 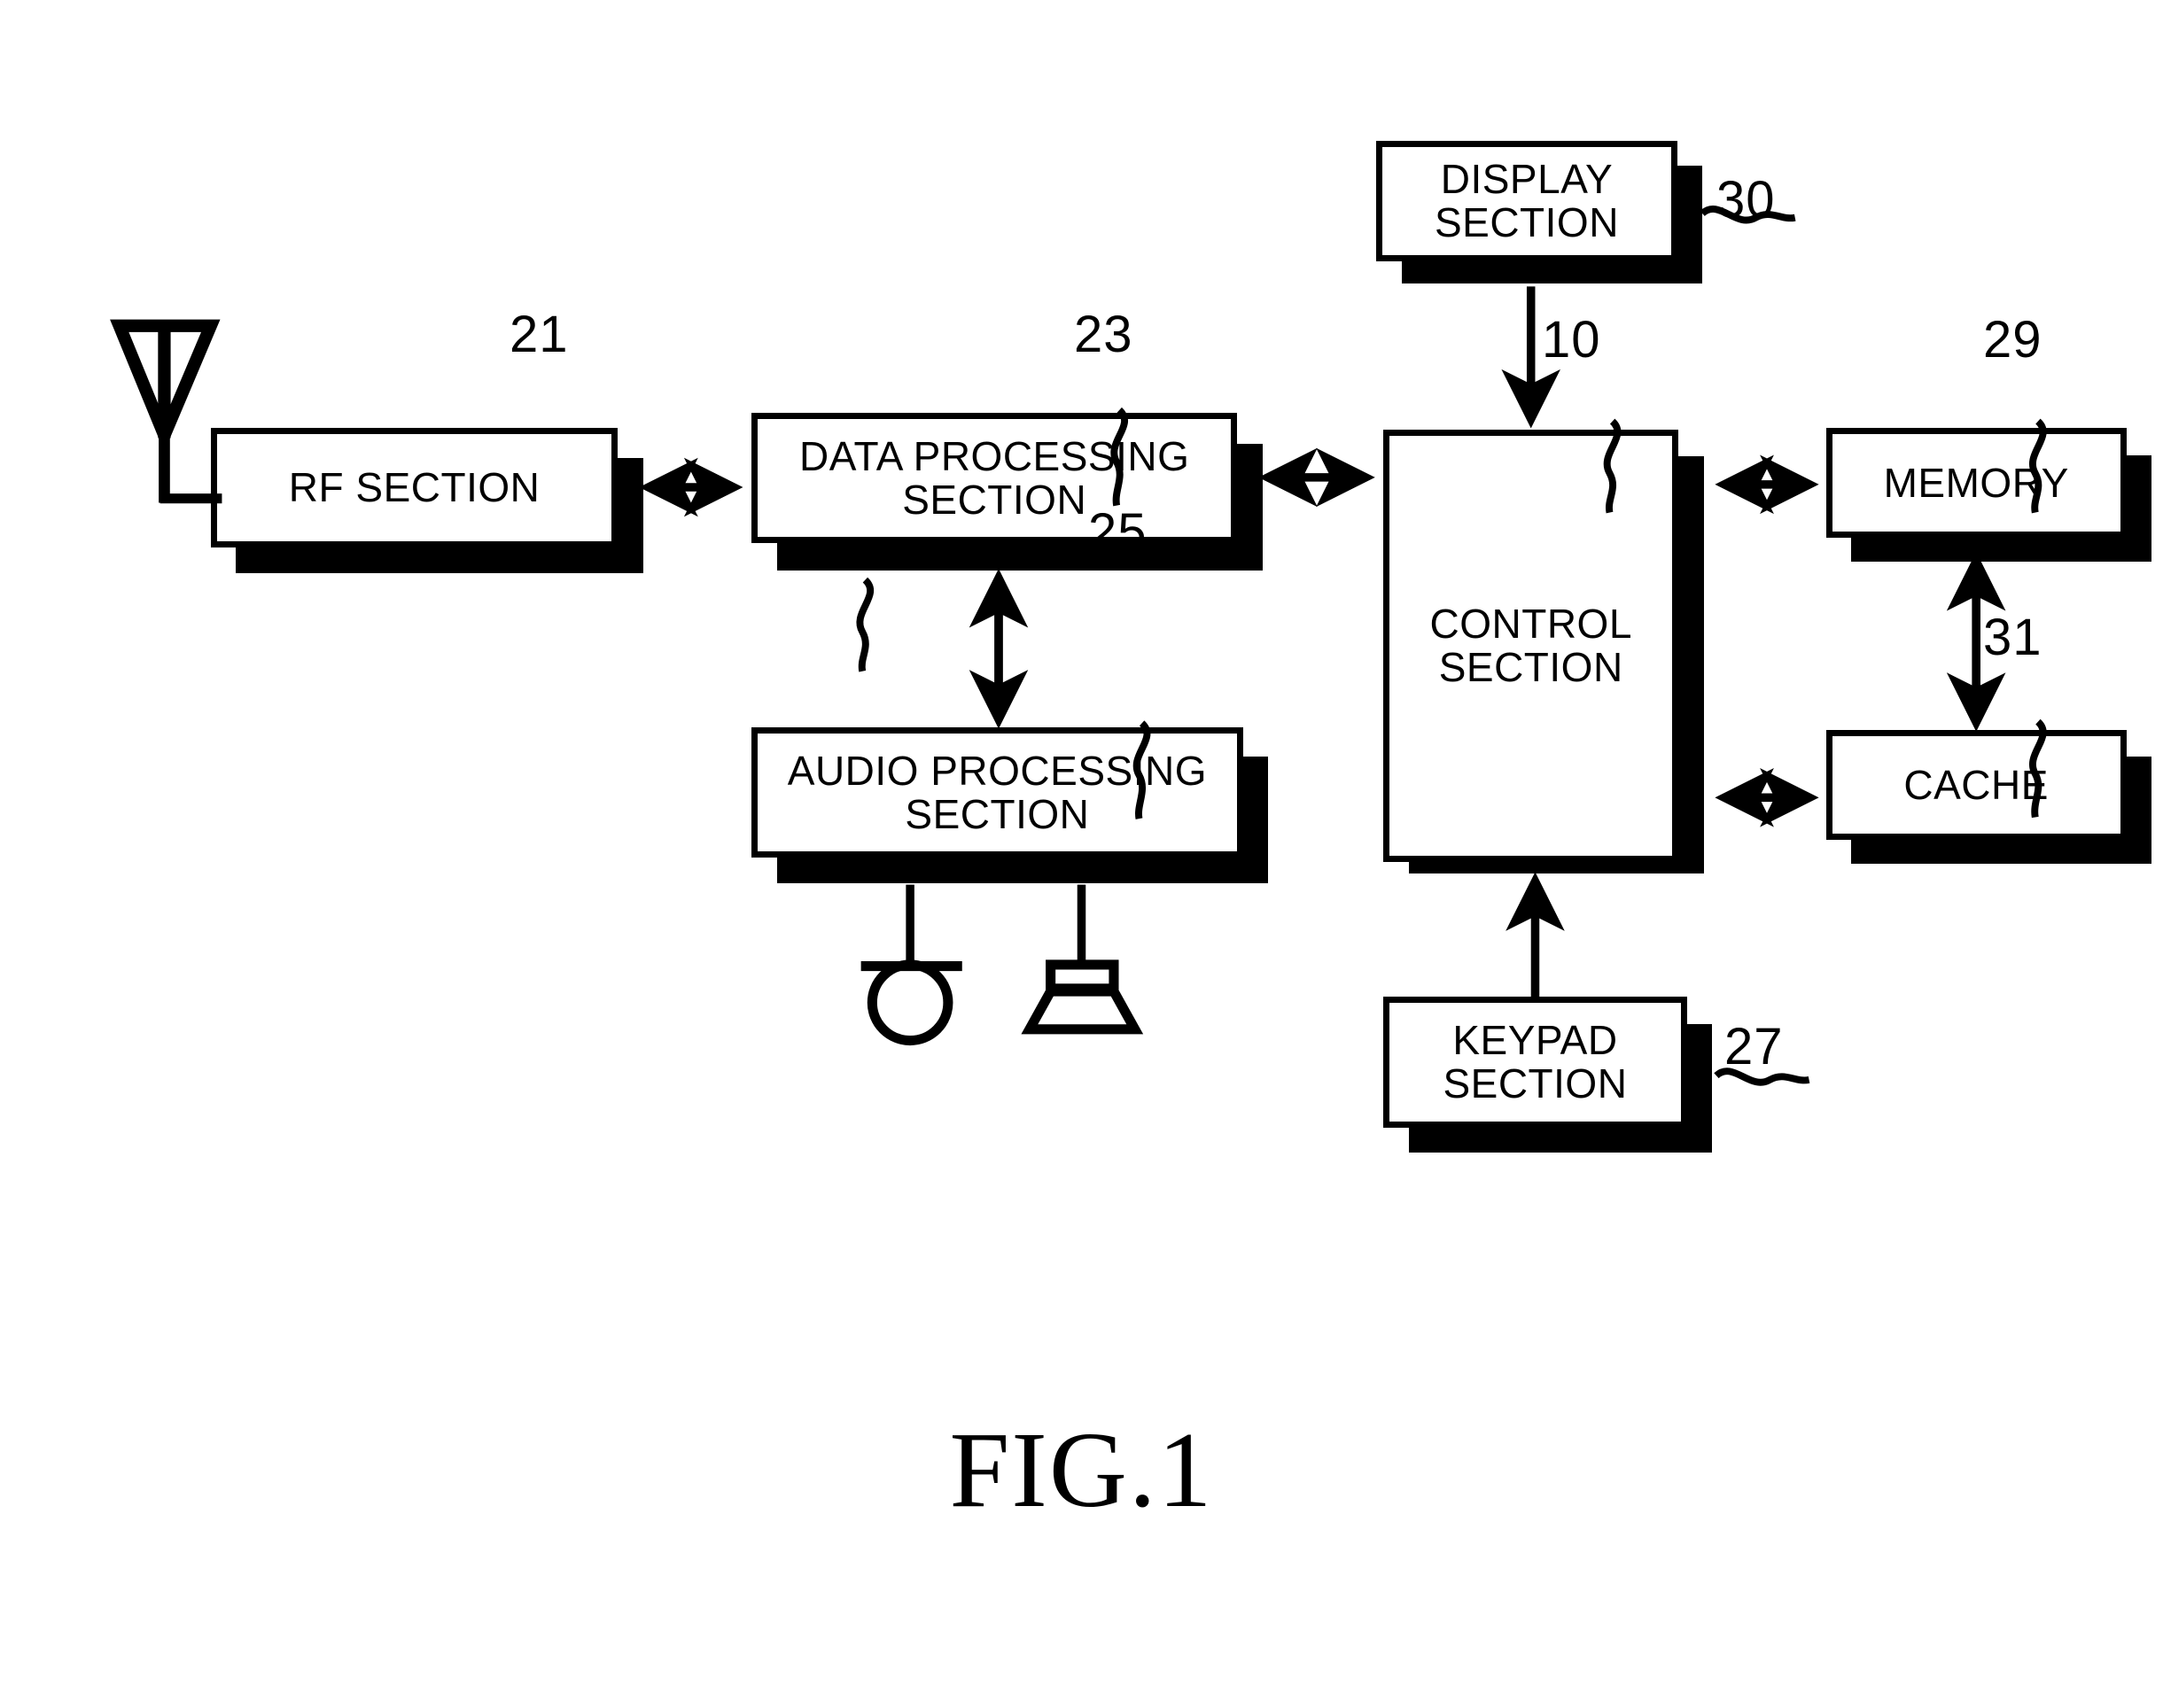 I want to click on speaker-icon, so click(x=1082, y=997).